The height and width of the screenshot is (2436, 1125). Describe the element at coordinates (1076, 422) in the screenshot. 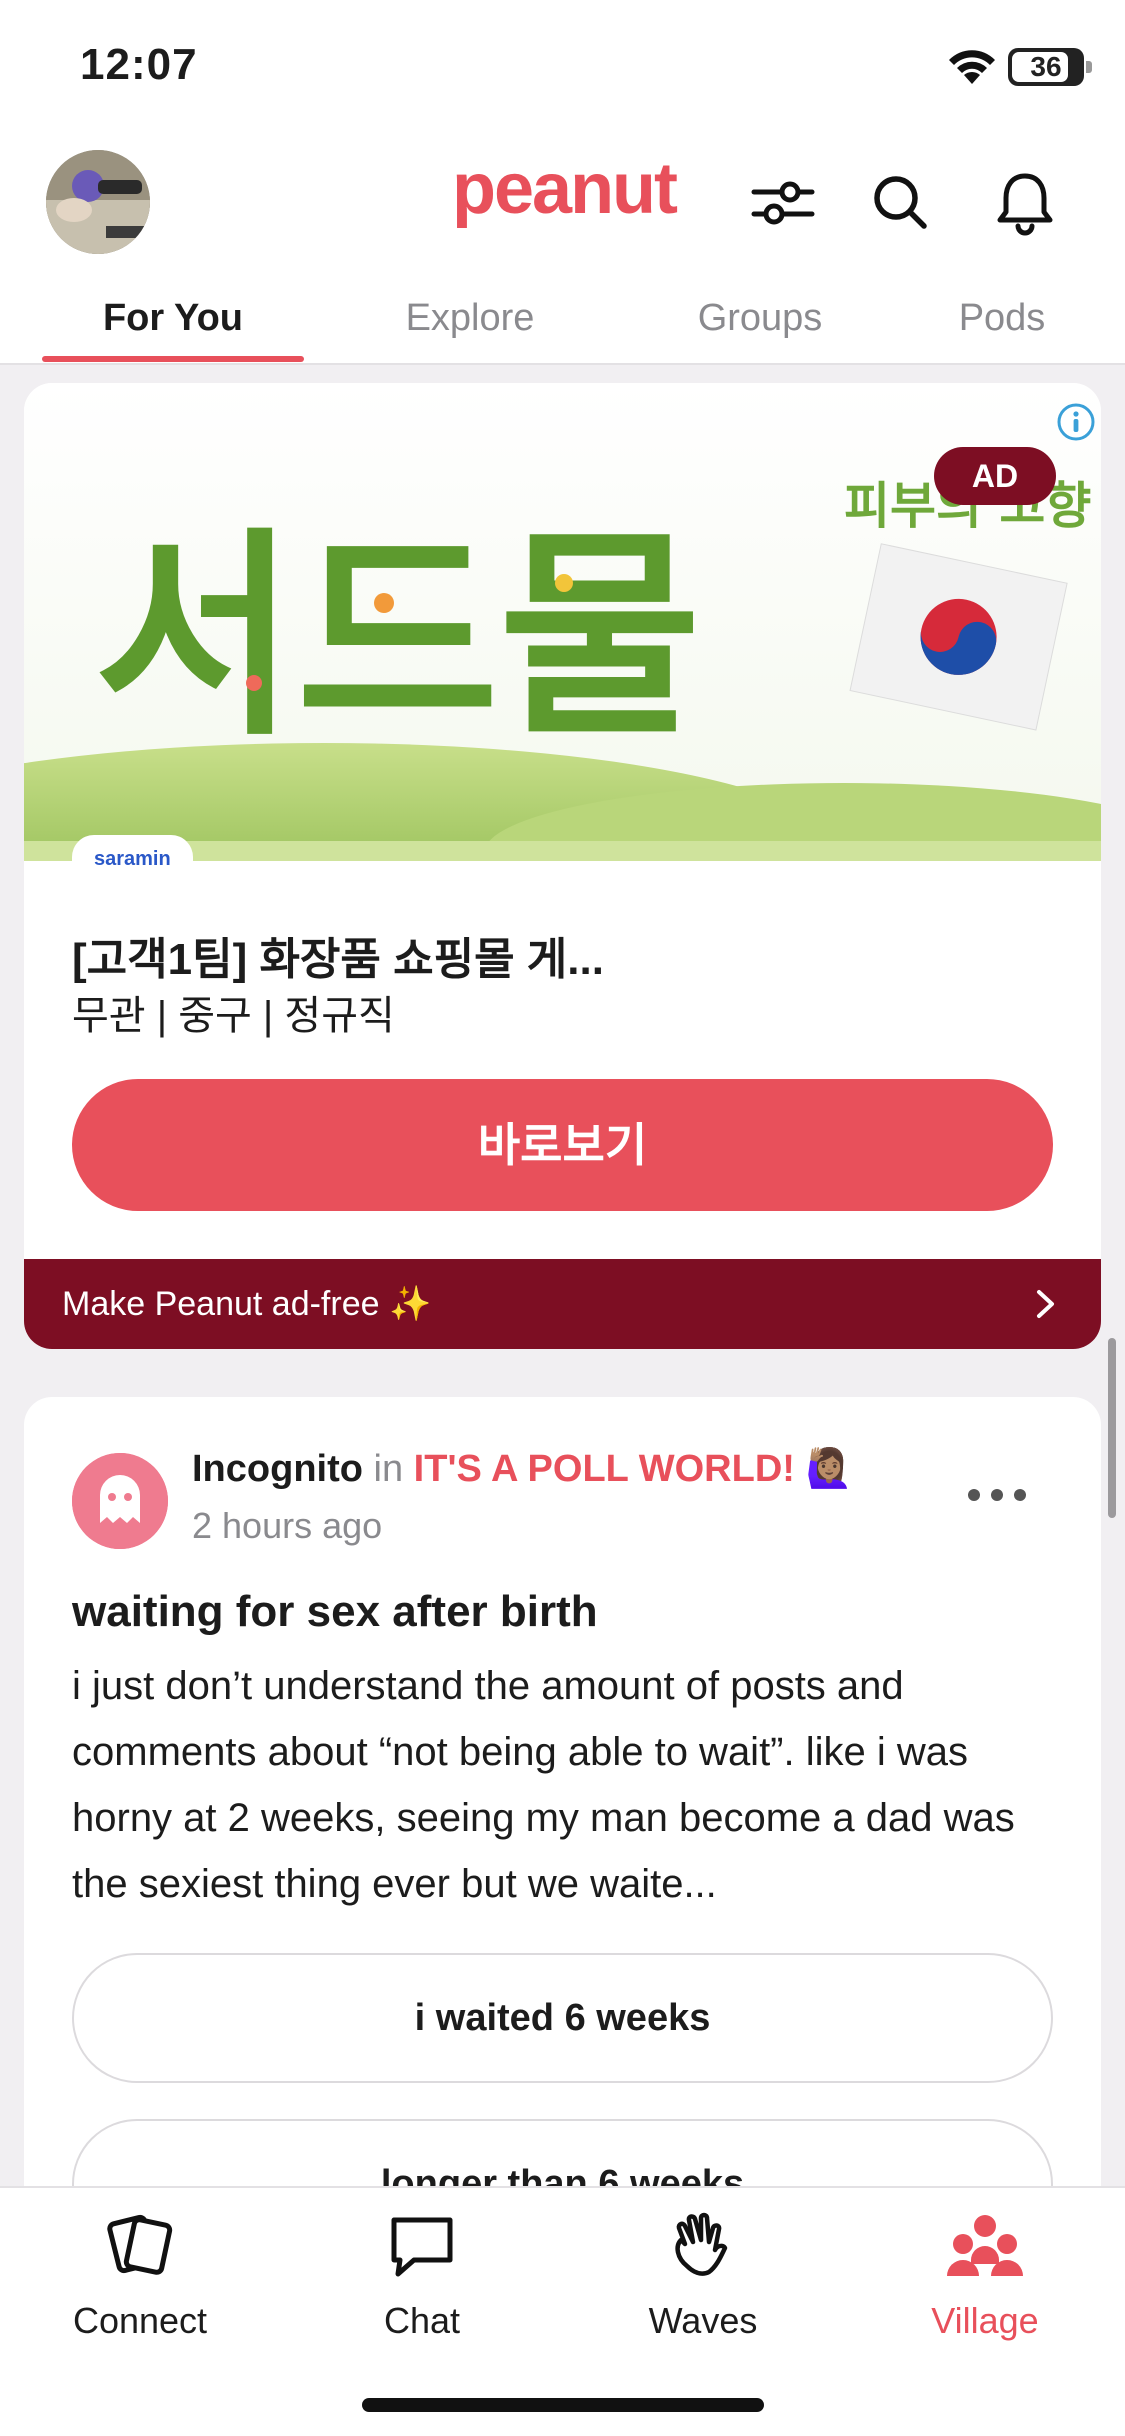

I see `ad-info-icon` at that location.